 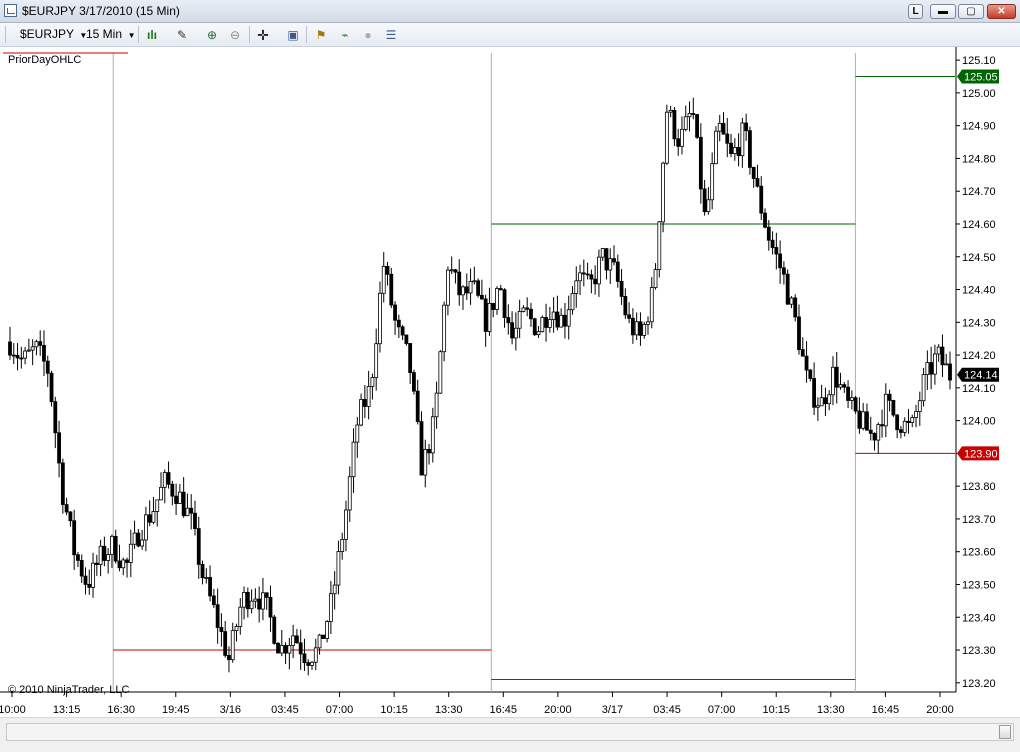 I want to click on instrument-selector: $EURJPY ▼, so click(x=53, y=34).